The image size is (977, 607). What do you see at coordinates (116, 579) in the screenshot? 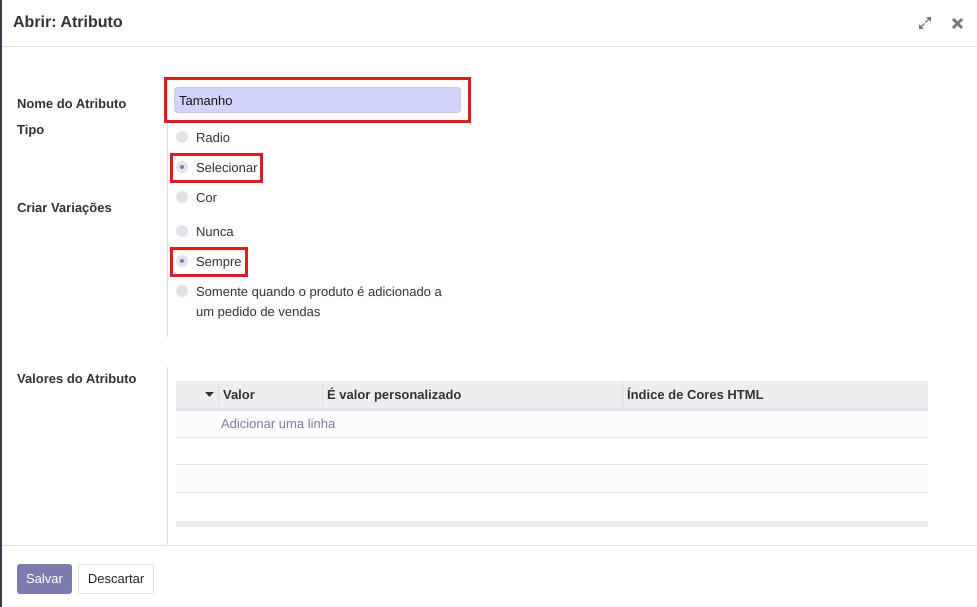
I see `discard-button: Descartar` at bounding box center [116, 579].